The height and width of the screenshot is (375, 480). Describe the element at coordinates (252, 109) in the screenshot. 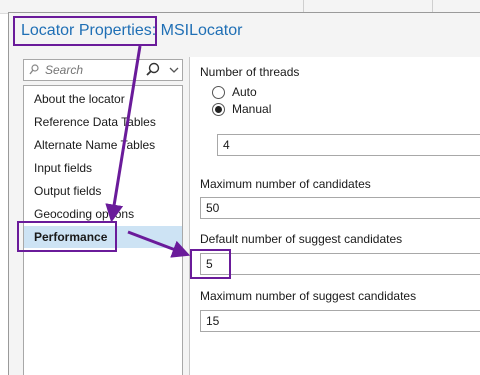

I see `manual-radio-label: Manual` at that location.